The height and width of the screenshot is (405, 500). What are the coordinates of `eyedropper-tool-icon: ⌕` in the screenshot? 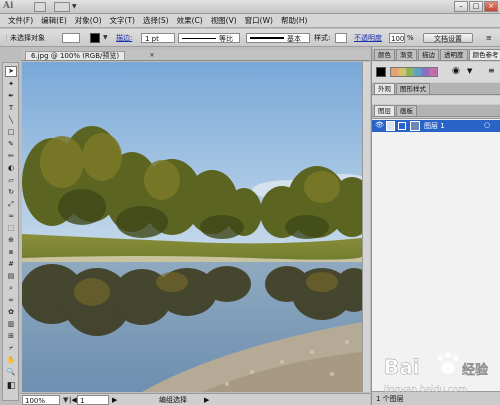 It's located at (11, 288).